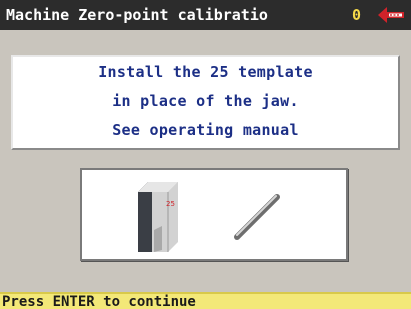 The height and width of the screenshot is (309, 411). Describe the element at coordinates (137, 15) in the screenshot. I see `window-title: Machine Zero-point calibratio` at that location.